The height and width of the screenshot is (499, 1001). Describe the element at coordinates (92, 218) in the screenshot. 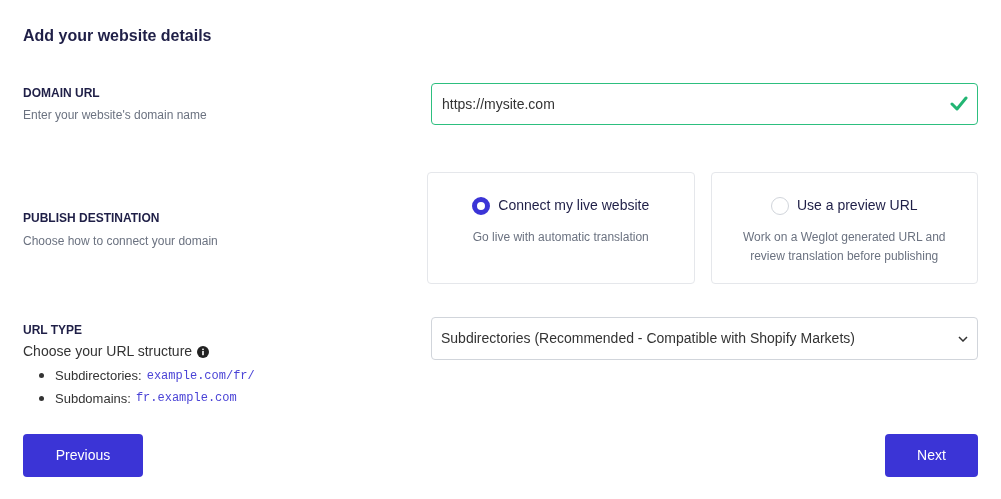

I see `field-label: PUBLISH DESTINATION` at that location.